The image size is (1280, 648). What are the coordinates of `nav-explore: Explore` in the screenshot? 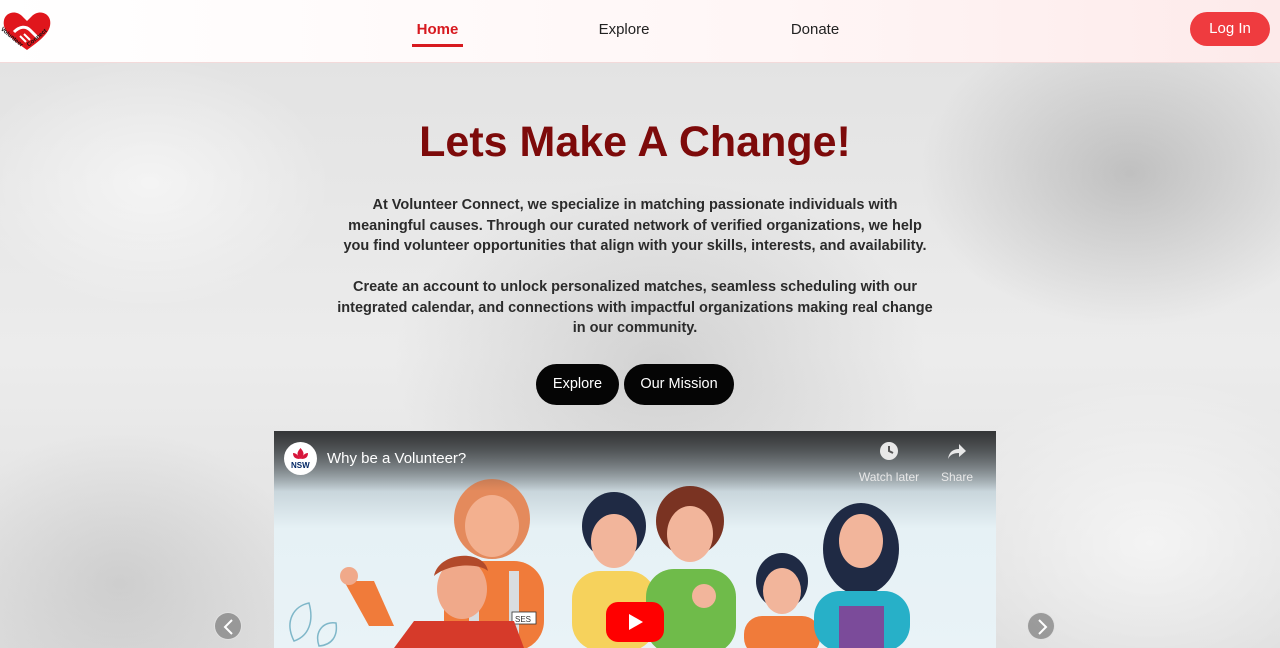 It's located at (624, 34).